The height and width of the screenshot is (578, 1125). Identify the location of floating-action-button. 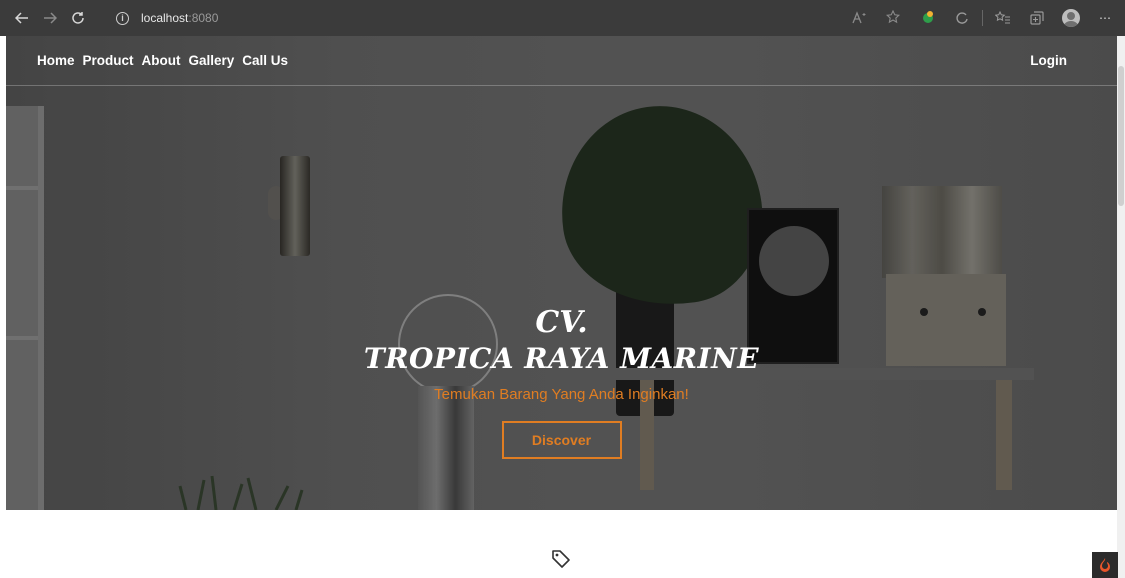
(1105, 565).